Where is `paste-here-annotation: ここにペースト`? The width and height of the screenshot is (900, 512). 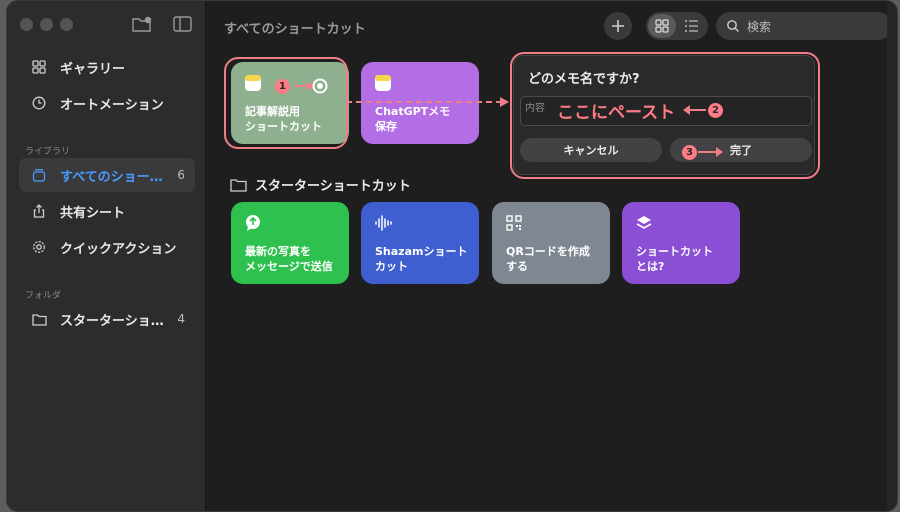
paste-here-annotation: ここにペースト is located at coordinates (616, 113).